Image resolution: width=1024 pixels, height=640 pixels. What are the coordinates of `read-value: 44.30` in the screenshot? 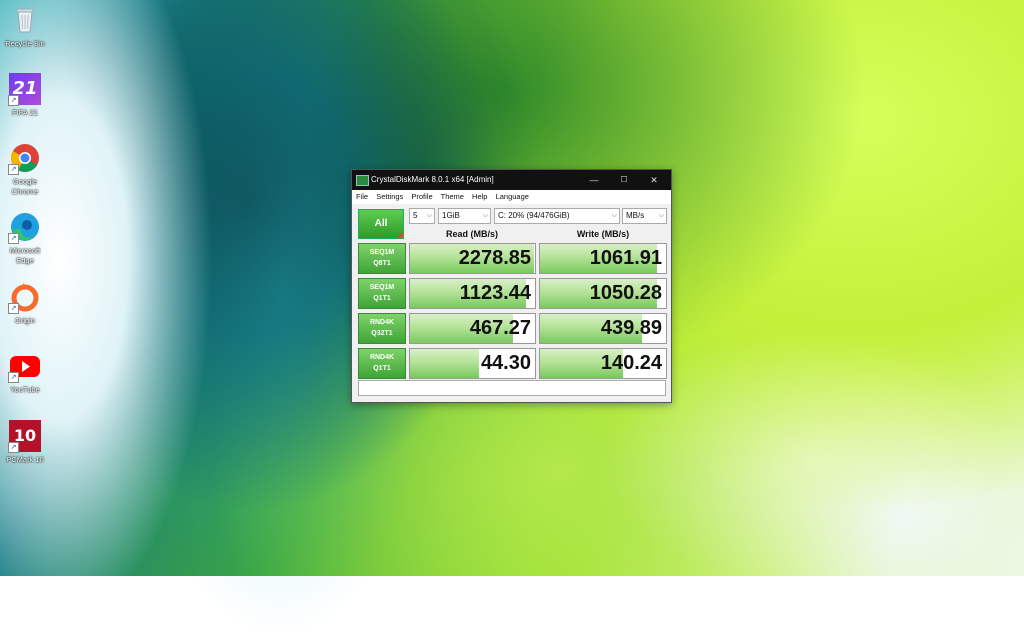 It's located at (505, 363).